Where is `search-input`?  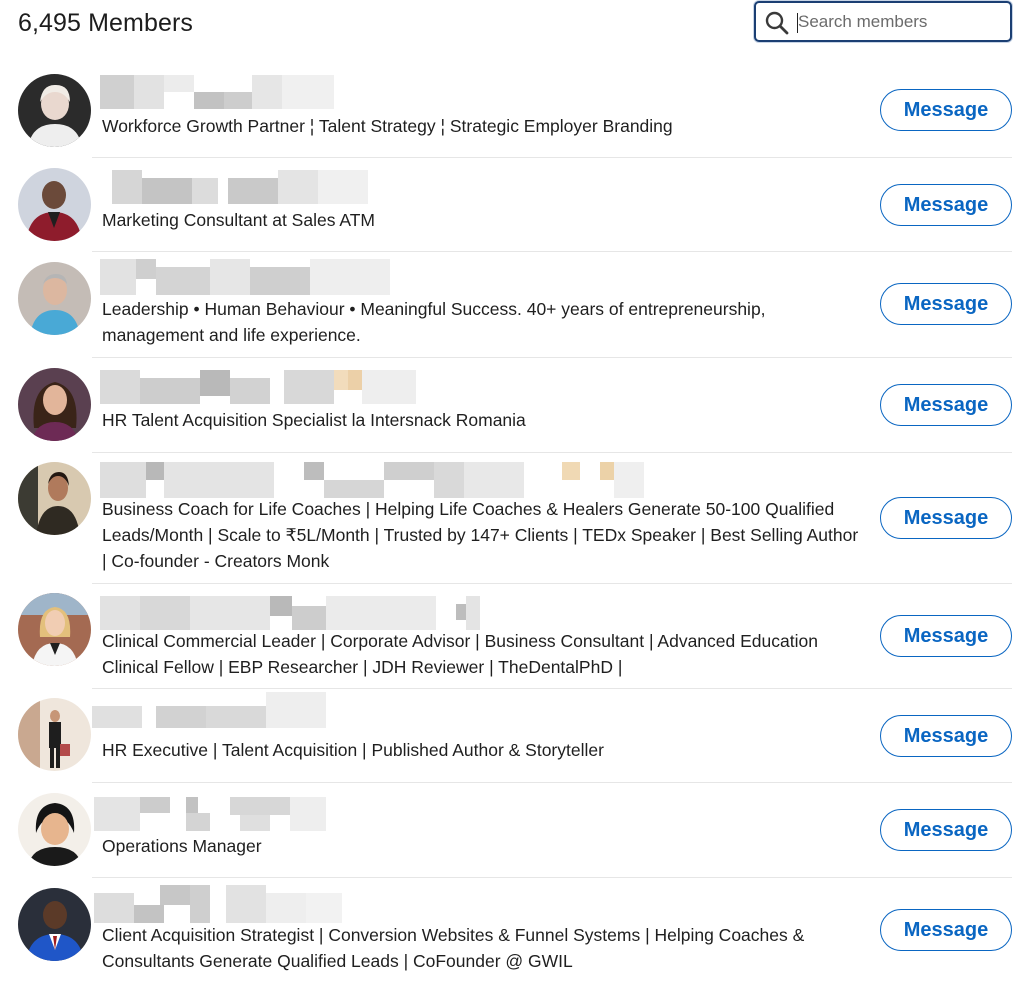
search-input is located at coordinates (898, 22).